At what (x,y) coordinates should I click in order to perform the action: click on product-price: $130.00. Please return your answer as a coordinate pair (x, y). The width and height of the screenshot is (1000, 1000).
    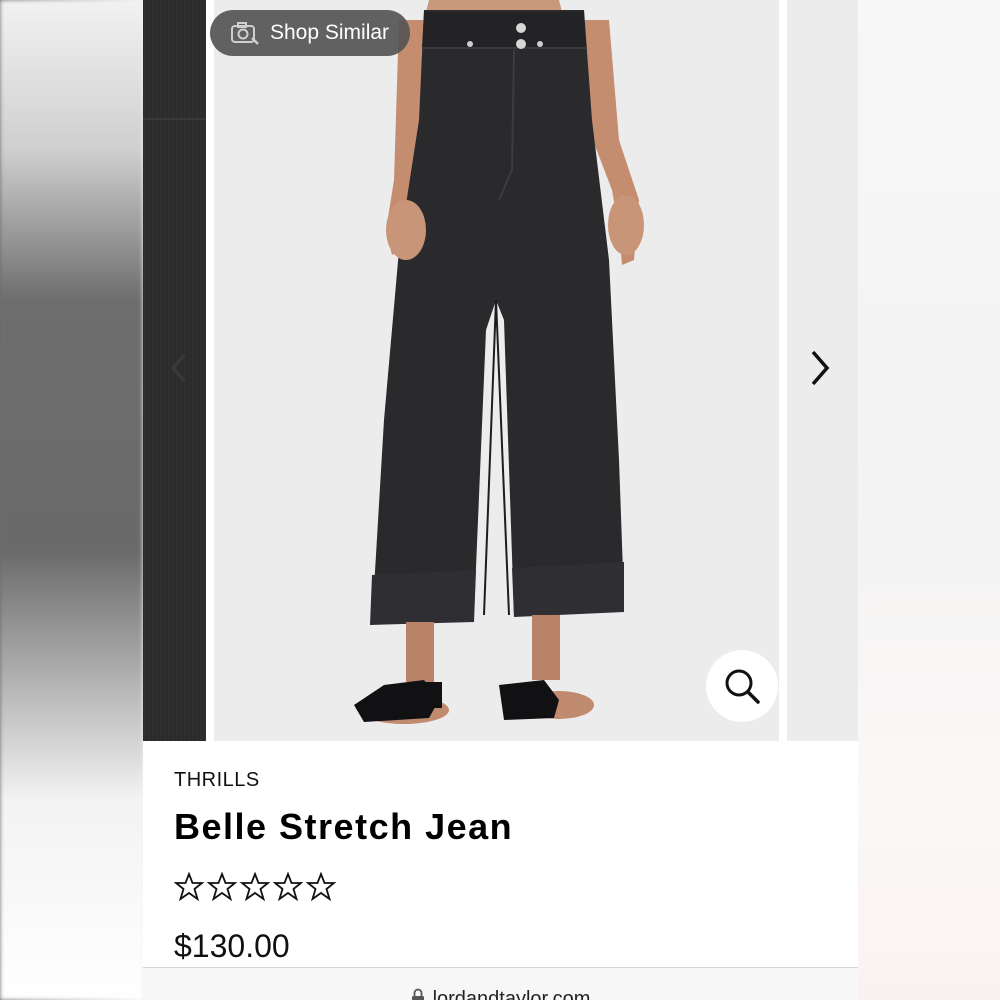
    Looking at the image, I should click on (232, 946).